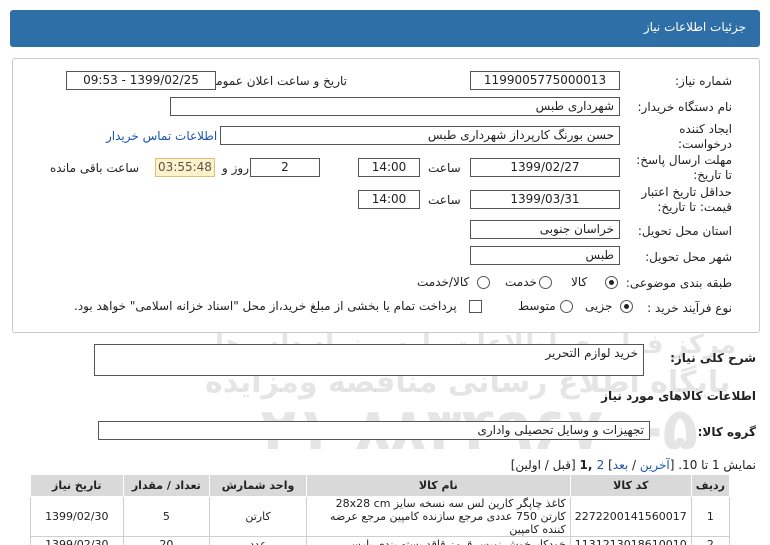  Describe the element at coordinates (705, 129) in the screenshot. I see `creator-label-1: ایجاد کننده` at that location.